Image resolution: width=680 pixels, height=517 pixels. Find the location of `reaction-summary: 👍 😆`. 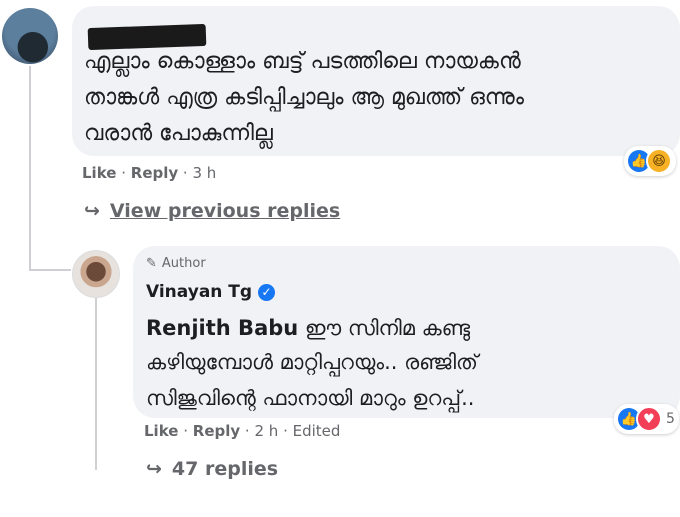

reaction-summary: 👍 😆 is located at coordinates (650, 161).